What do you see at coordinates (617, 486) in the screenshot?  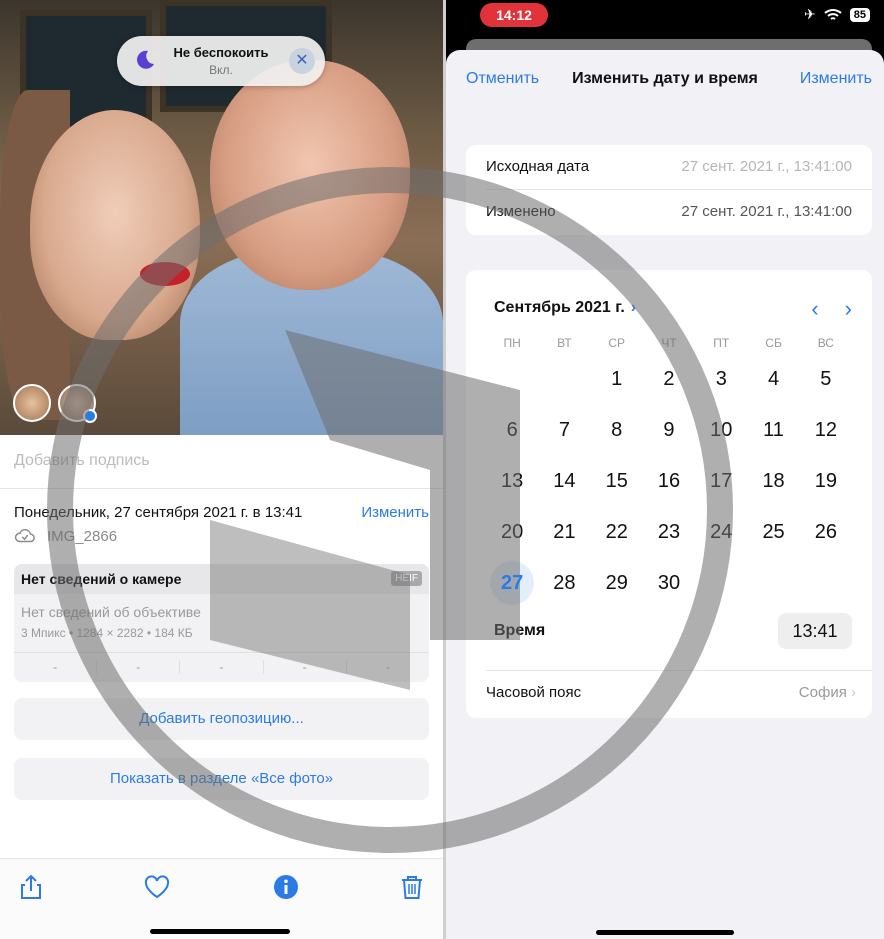 I see `calendar-day: 15` at bounding box center [617, 486].